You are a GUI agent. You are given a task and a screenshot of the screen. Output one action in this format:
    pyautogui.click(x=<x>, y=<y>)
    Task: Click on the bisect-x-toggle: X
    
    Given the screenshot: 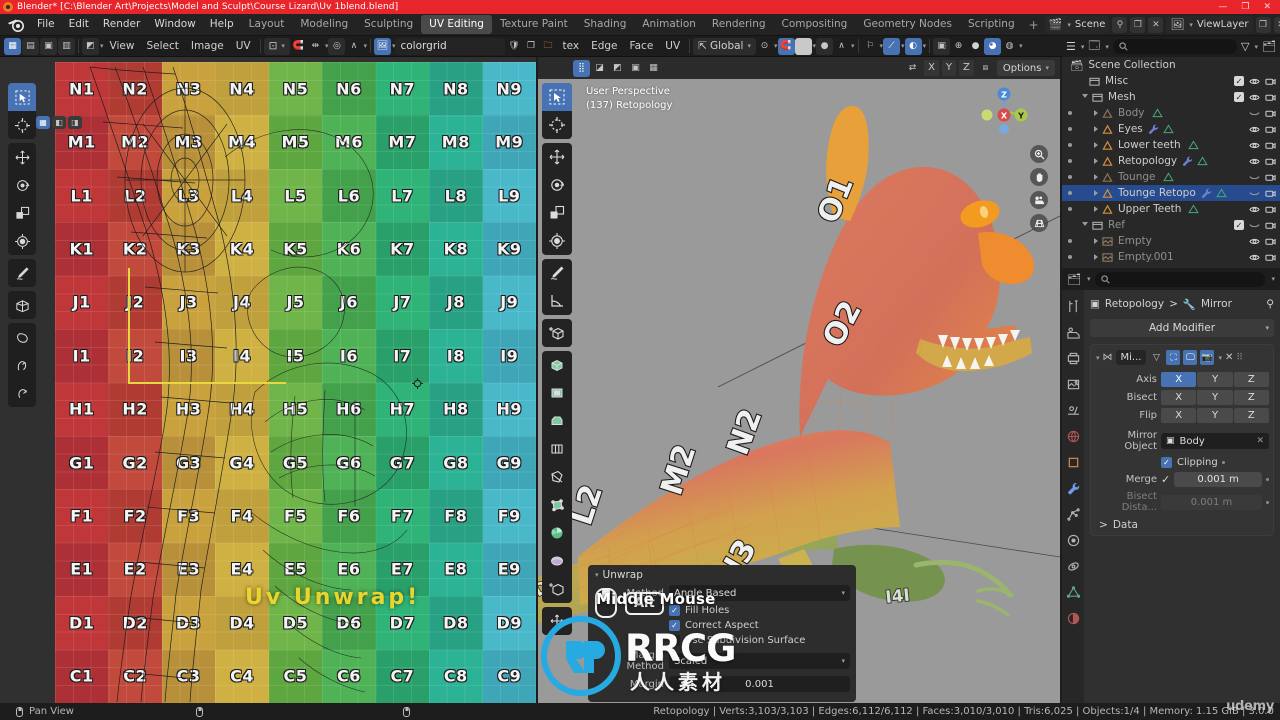 What is the action you would take?
    pyautogui.click(x=1179, y=397)
    